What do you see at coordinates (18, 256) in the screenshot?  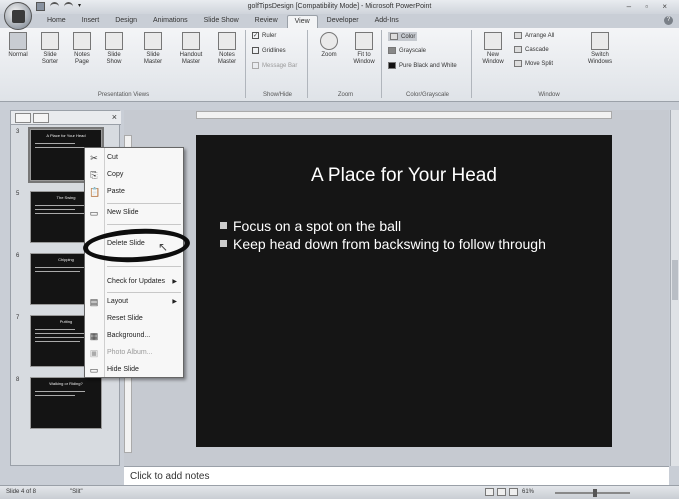 I see `thumbnail-number: 6` at bounding box center [18, 256].